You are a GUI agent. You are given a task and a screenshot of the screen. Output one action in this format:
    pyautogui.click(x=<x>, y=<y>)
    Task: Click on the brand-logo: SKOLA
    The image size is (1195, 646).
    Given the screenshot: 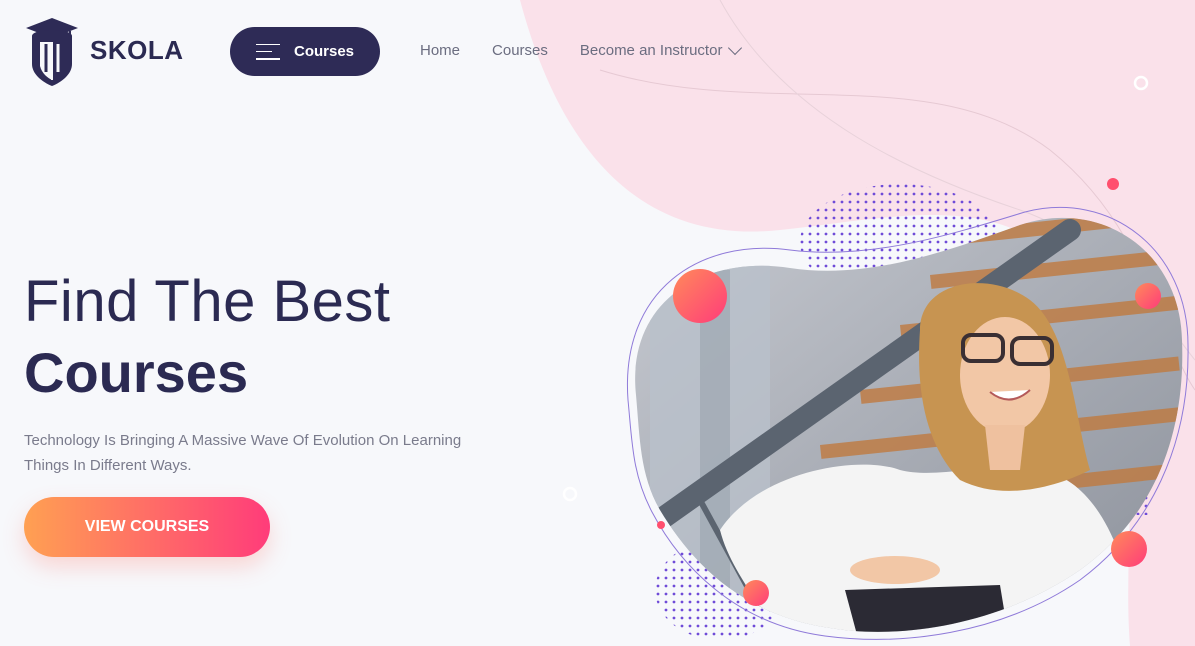 What is the action you would take?
    pyautogui.click(x=104, y=50)
    